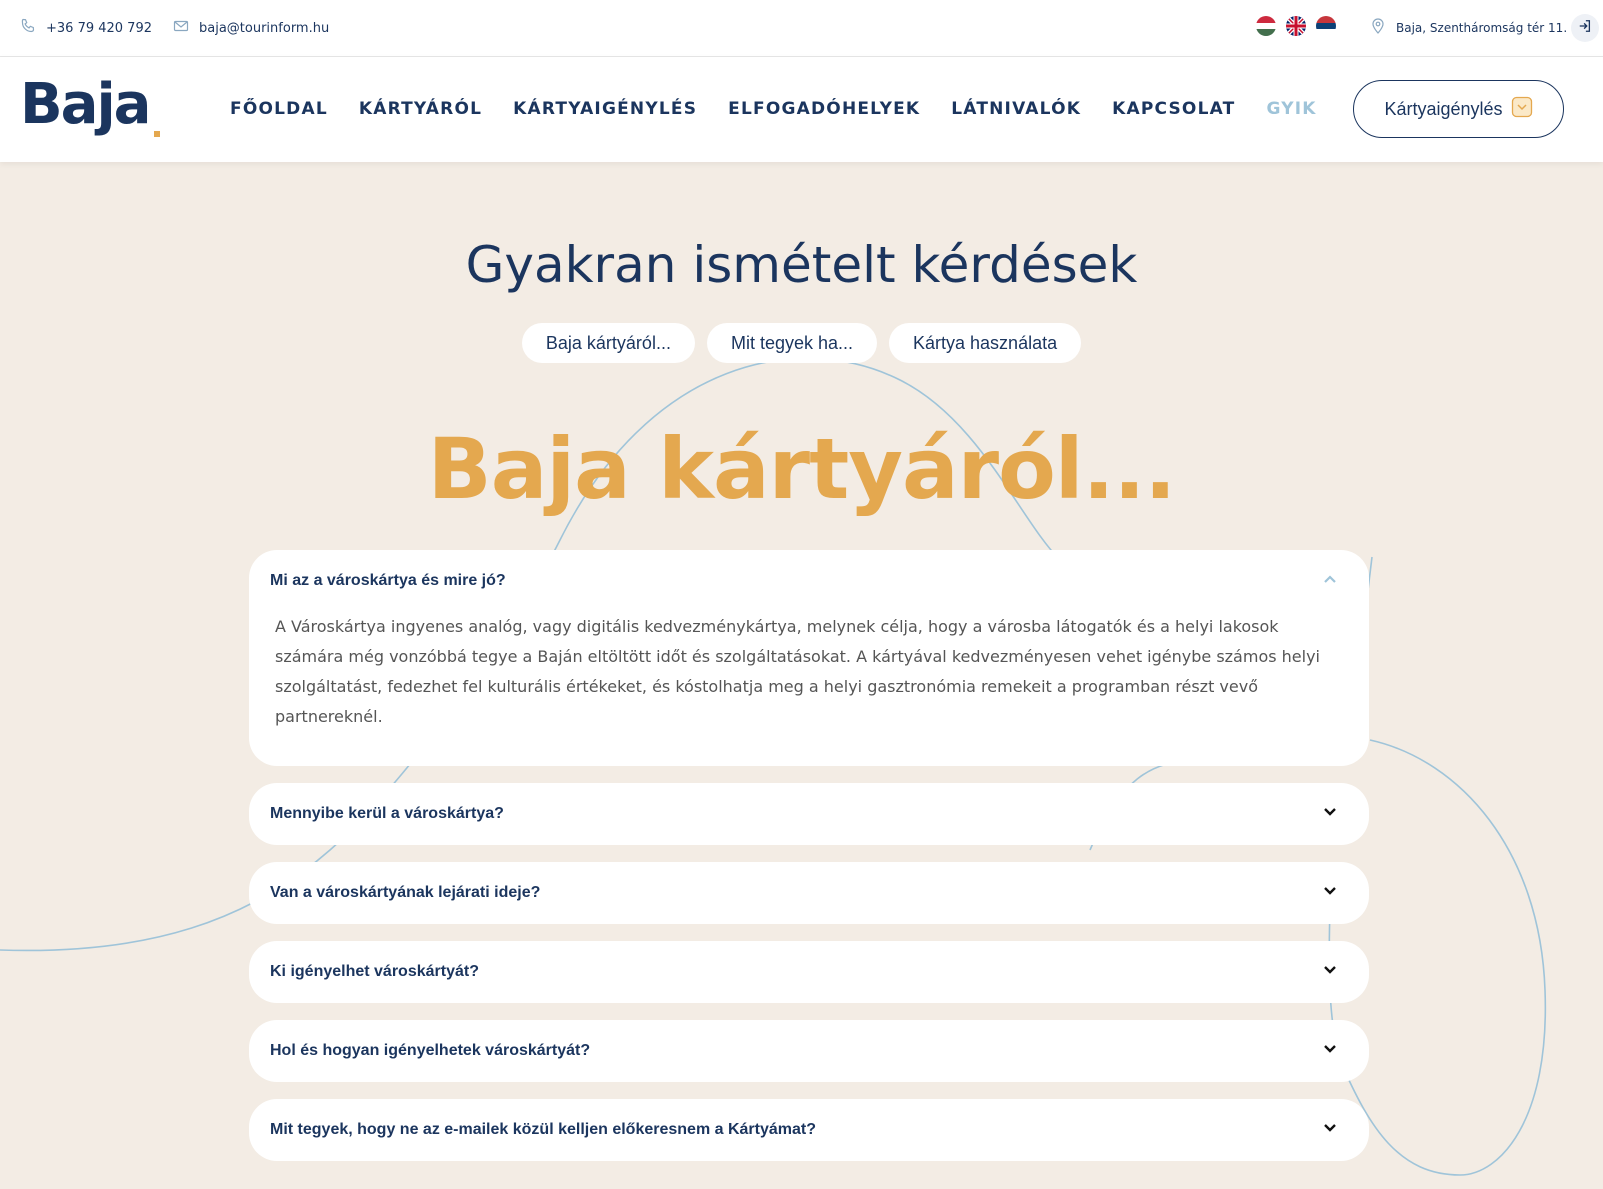 Image resolution: width=1603 pixels, height=1189 pixels. I want to click on language-switcher, so click(1296, 26).